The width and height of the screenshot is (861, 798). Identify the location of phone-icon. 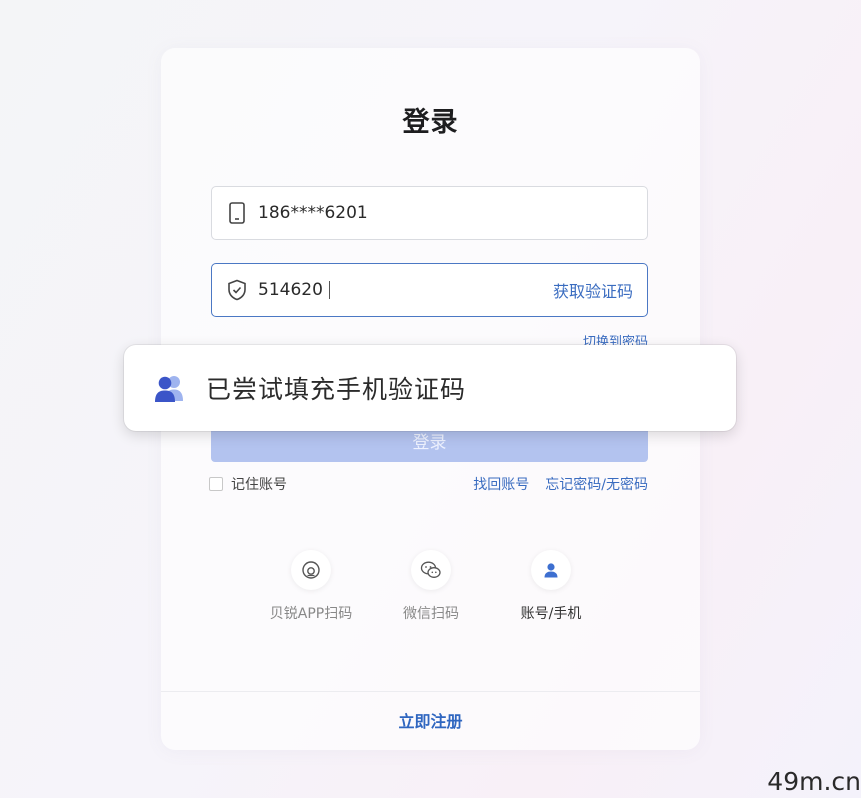
(237, 213).